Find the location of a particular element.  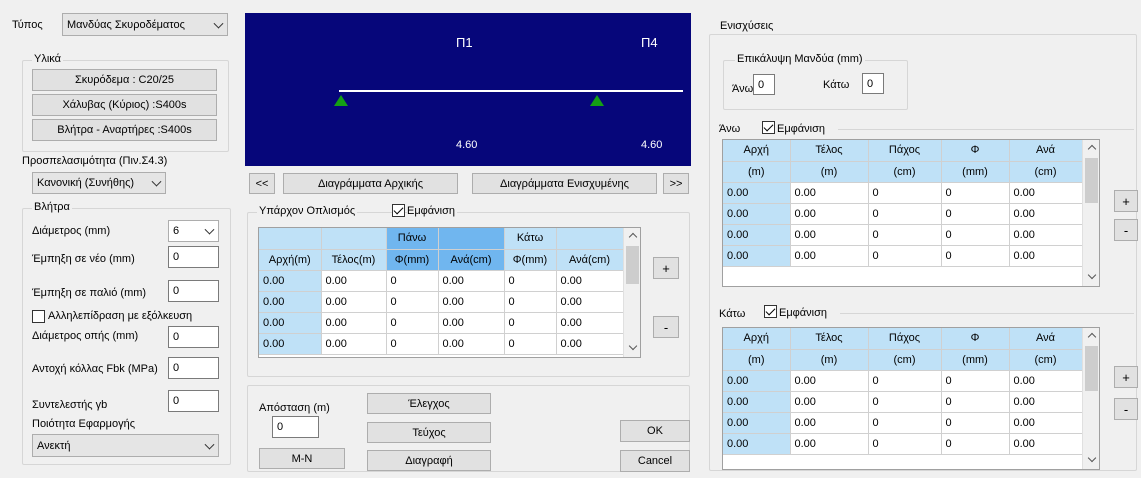

embed-new-field: 0 is located at coordinates (193, 257).